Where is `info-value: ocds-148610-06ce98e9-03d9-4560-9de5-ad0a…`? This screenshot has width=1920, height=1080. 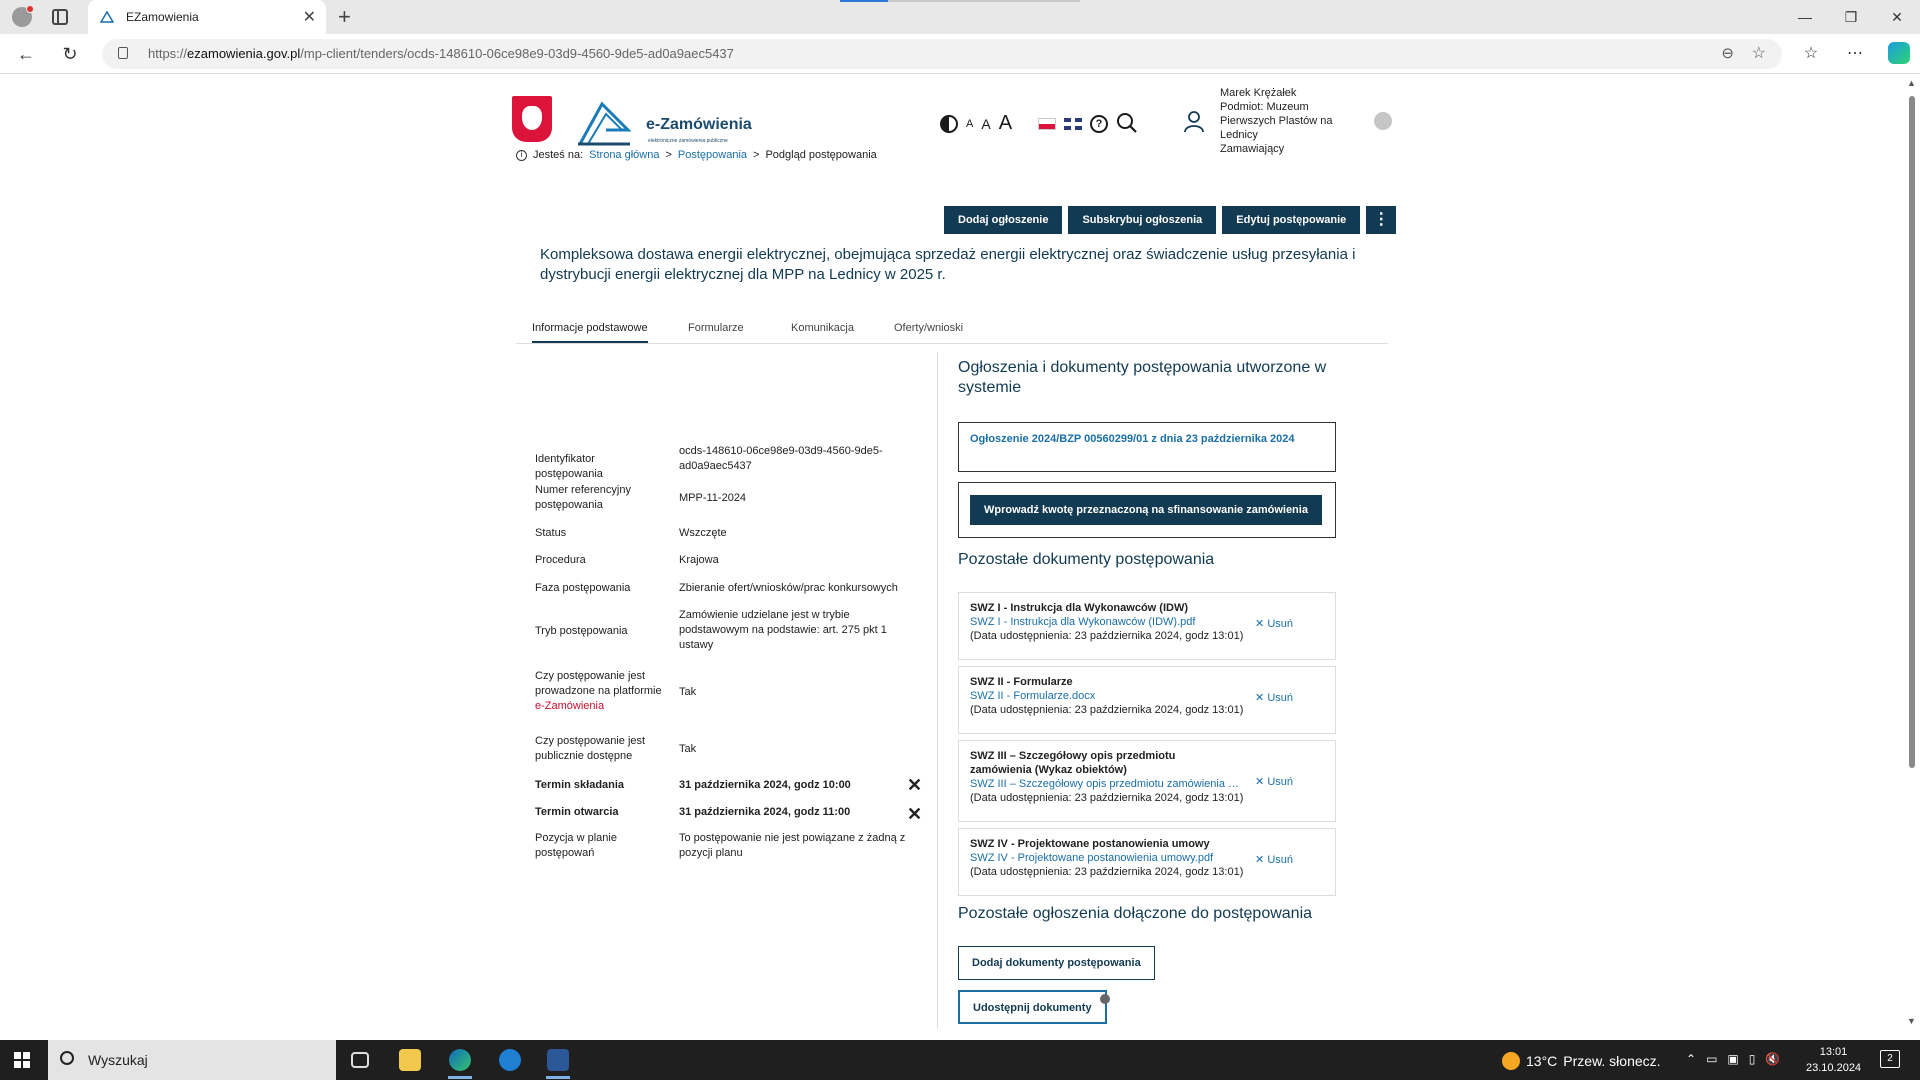
info-value: ocds-148610-06ce98e9-03d9-4560-9de5-ad0a… is located at coordinates (781, 458).